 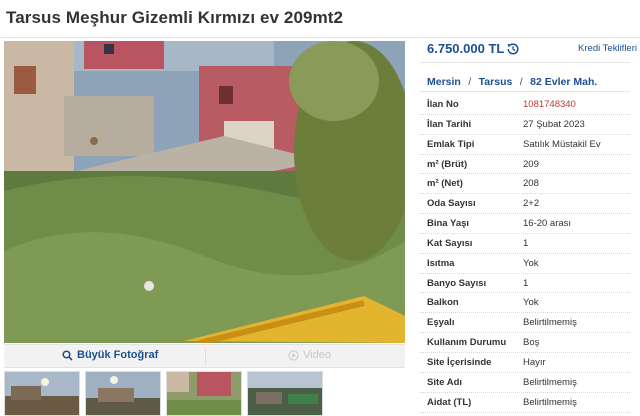 I want to click on thumbnail-strip, so click(x=204, y=393).